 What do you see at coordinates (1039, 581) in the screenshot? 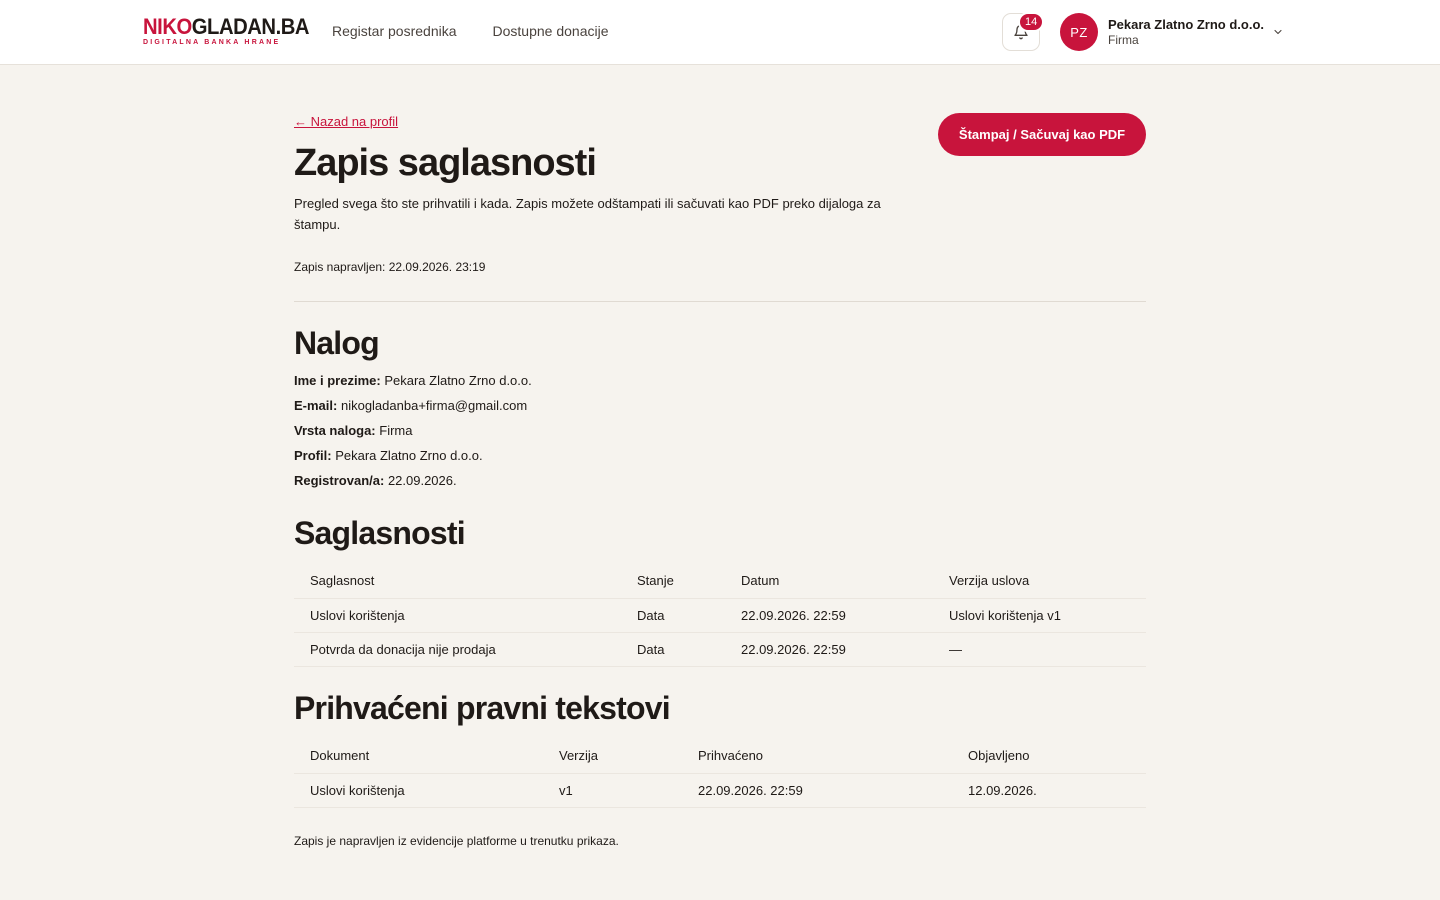
I see `column-header: Verzija uslova` at bounding box center [1039, 581].